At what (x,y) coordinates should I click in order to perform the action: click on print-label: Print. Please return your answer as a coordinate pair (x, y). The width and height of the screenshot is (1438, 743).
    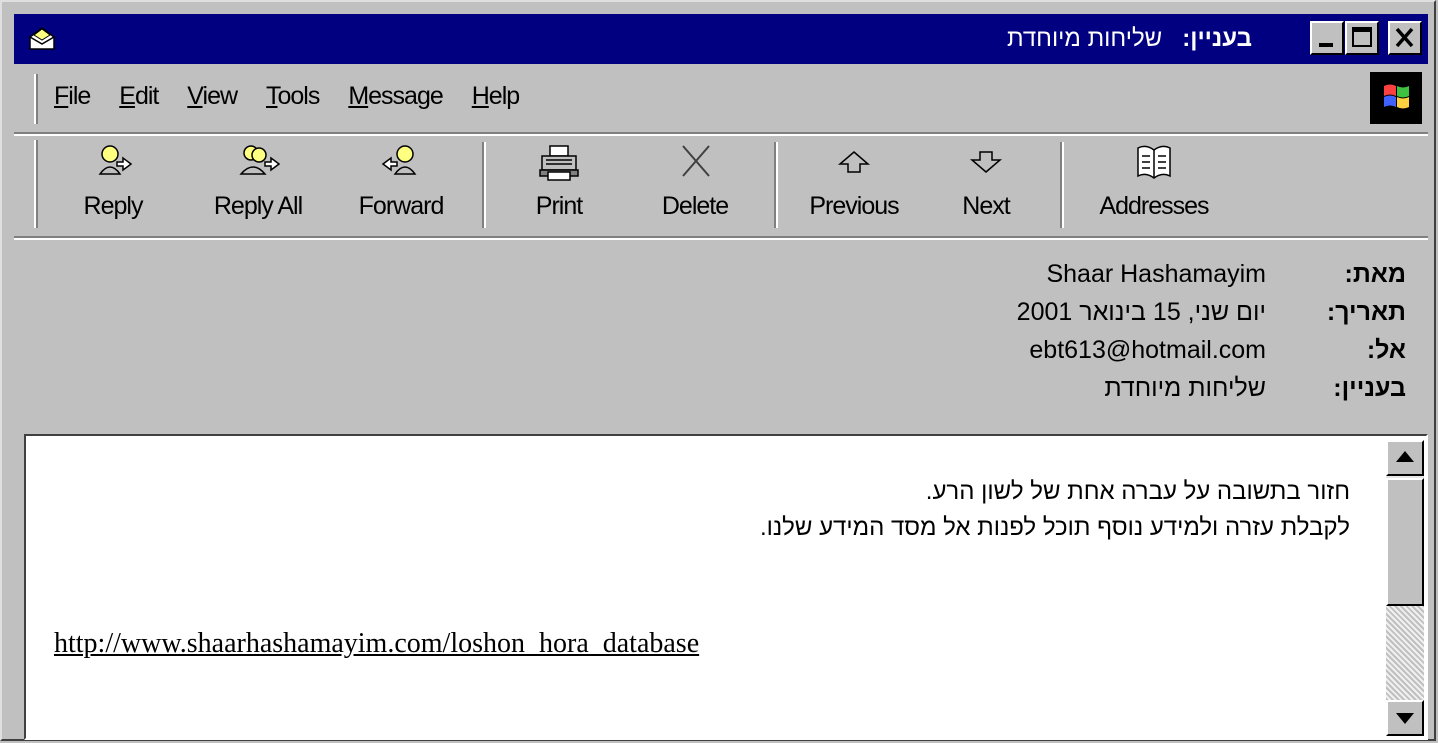
    Looking at the image, I should click on (559, 206).